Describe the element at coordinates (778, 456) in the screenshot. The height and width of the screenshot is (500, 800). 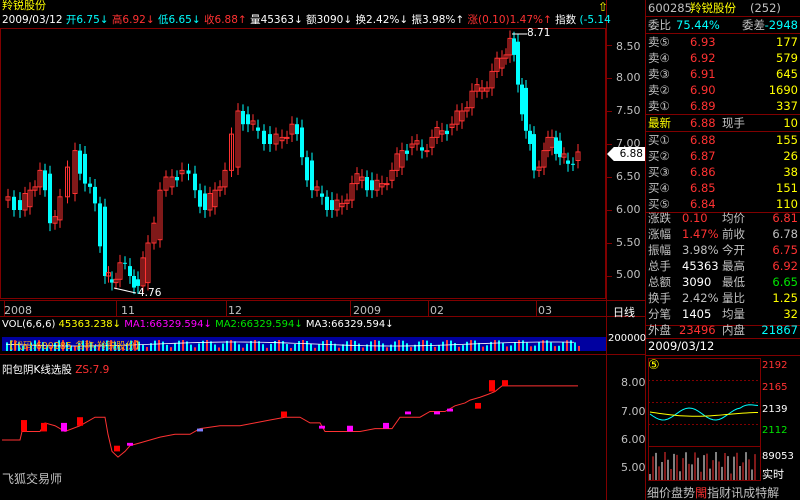
I see `mini-vol-label: 89053` at that location.